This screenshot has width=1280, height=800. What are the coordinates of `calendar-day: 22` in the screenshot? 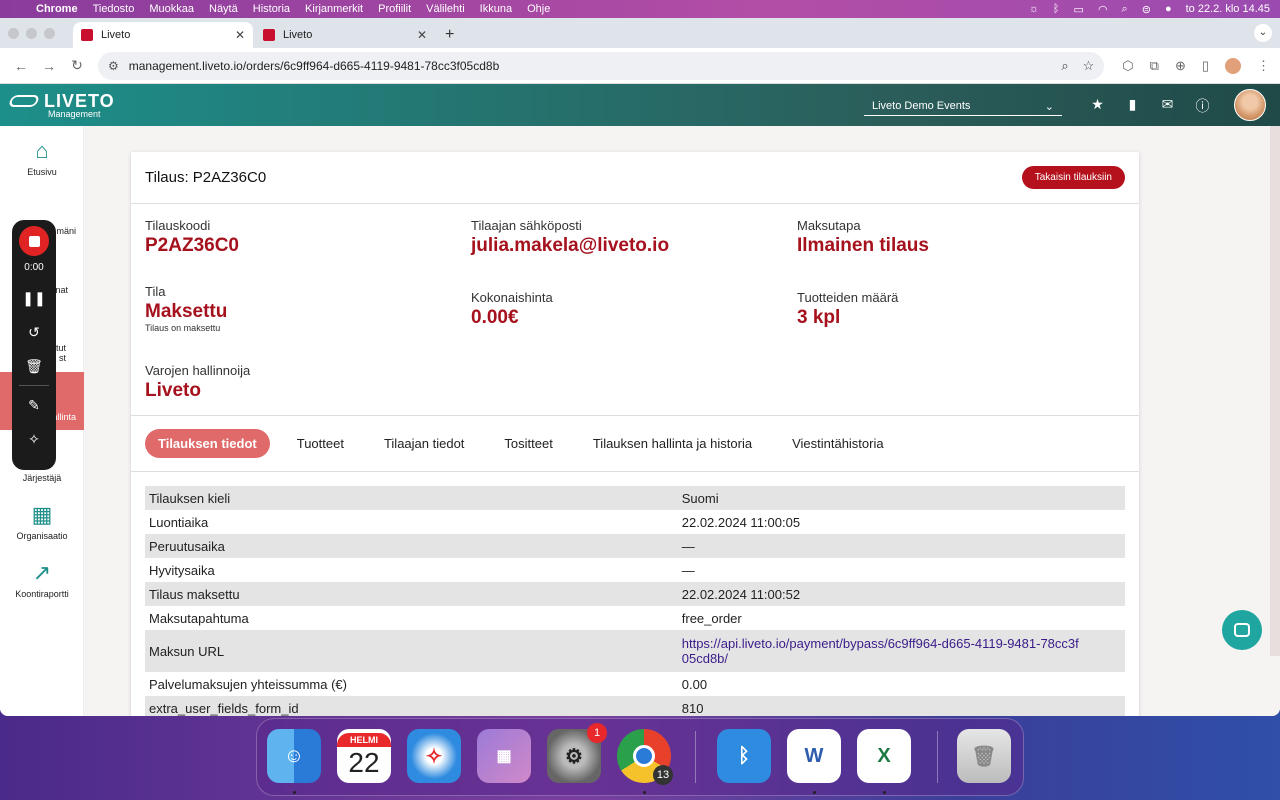 It's located at (364, 762).